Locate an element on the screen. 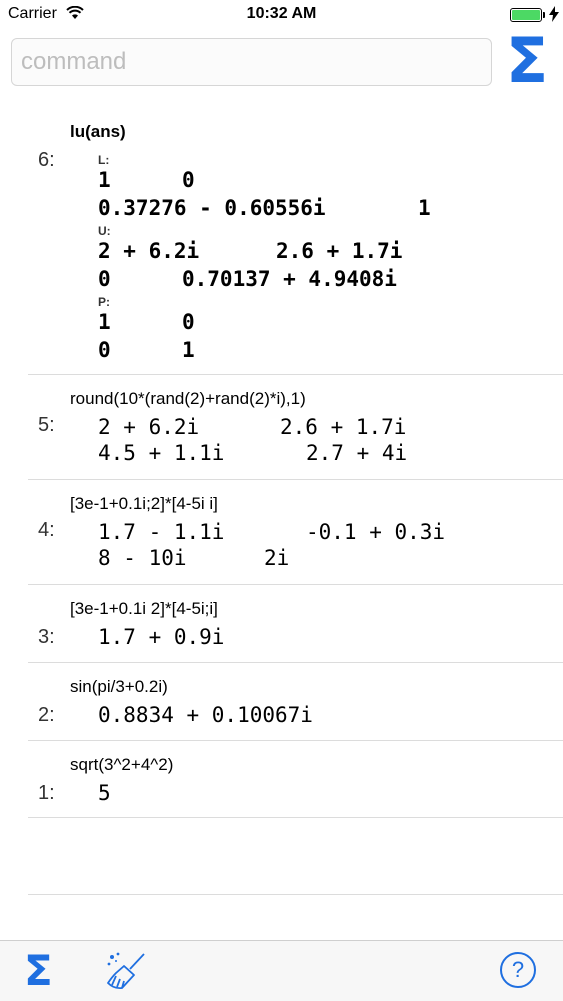 The height and width of the screenshot is (1001, 563). sigma-tab-button: Σ is located at coordinates (38, 971).